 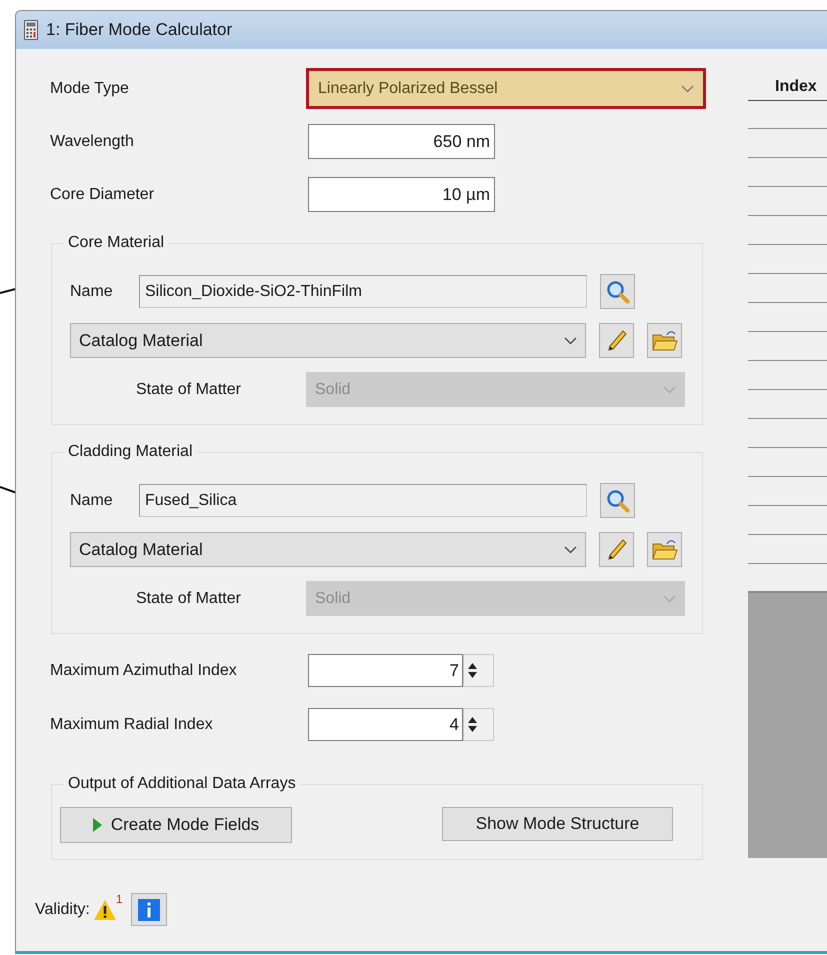 What do you see at coordinates (92, 142) in the screenshot?
I see `field-label: Wavelength` at bounding box center [92, 142].